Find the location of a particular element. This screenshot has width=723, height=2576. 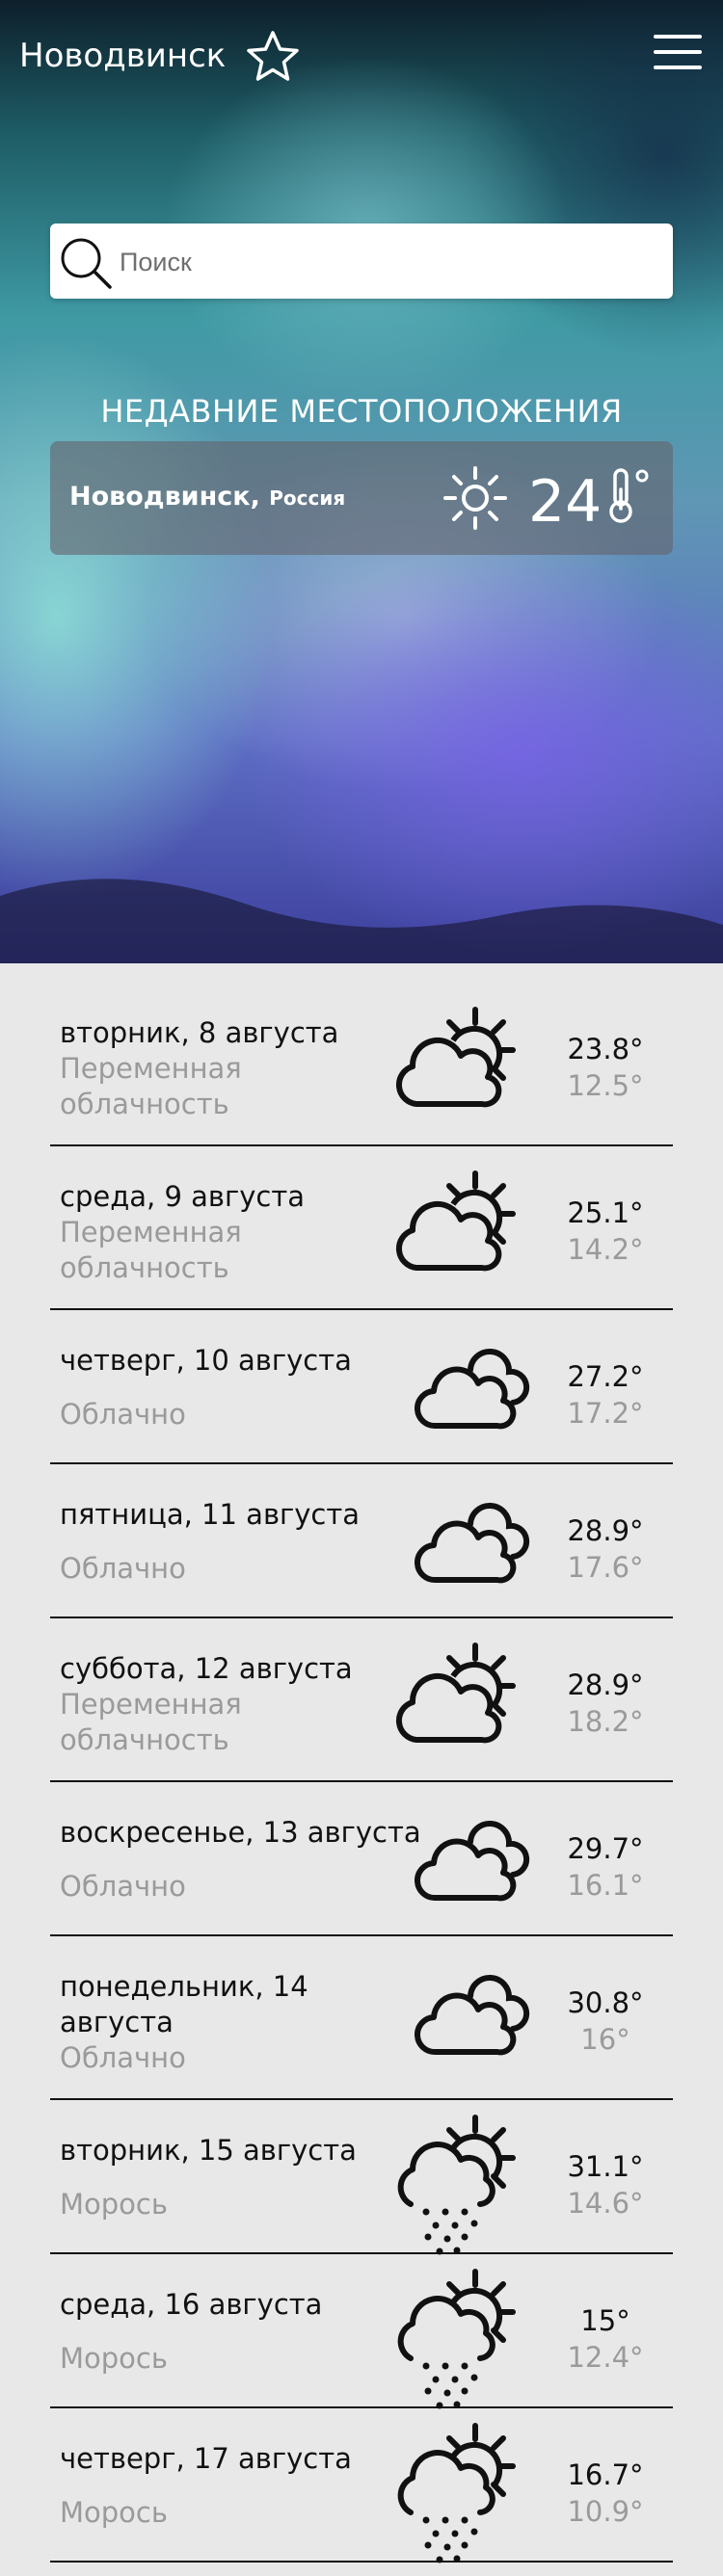

page-title: Новодвинск is located at coordinates (123, 56).